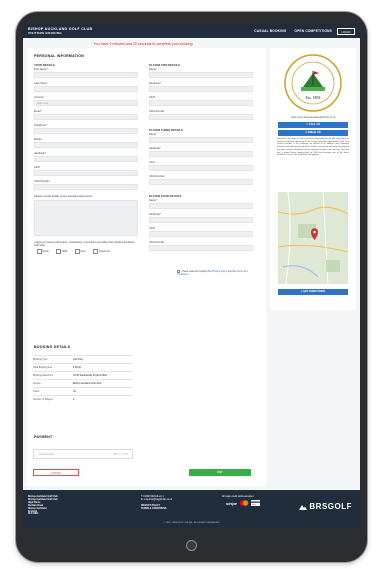 Image resolution: width=381 pixels, height=569 pixels. I want to click on player-four-cdh-input, so click(201, 248).